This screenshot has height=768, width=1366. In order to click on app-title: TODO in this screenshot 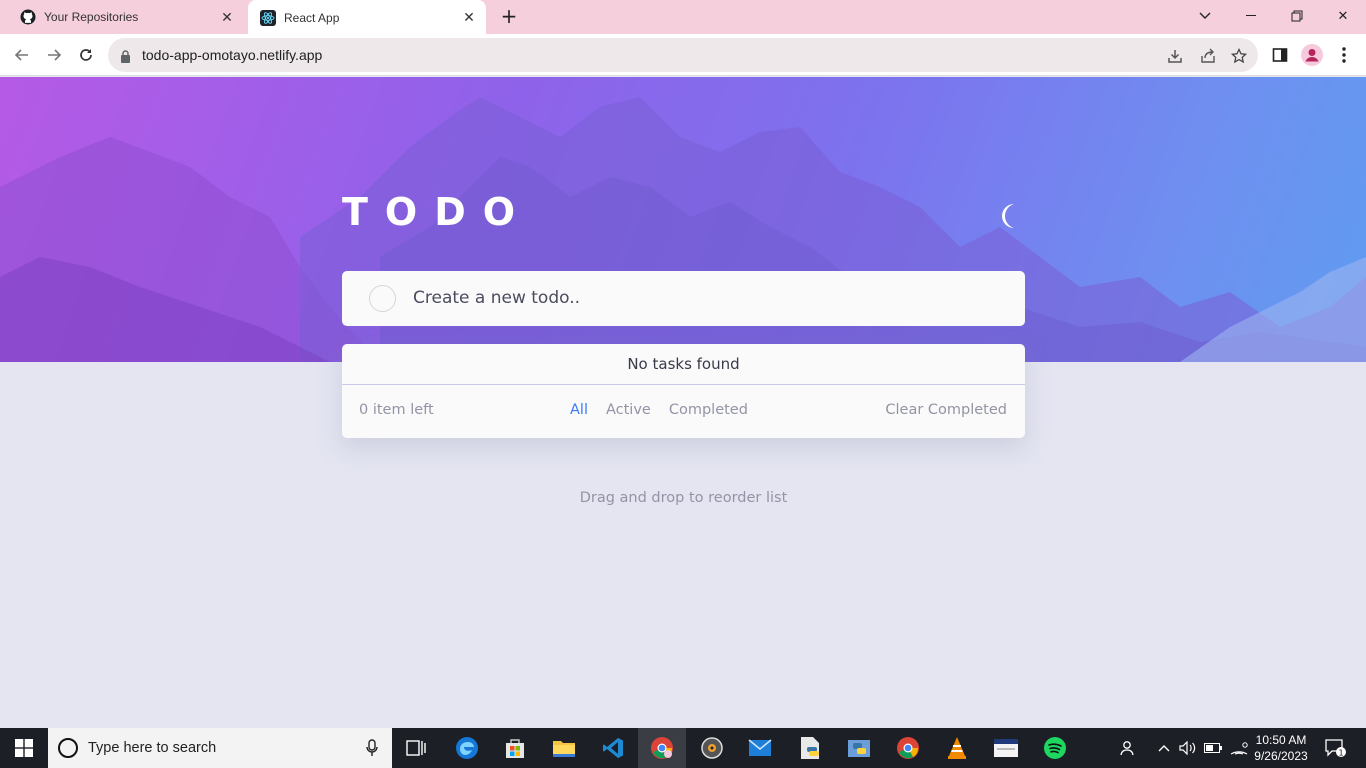, I will do `click(437, 212)`.